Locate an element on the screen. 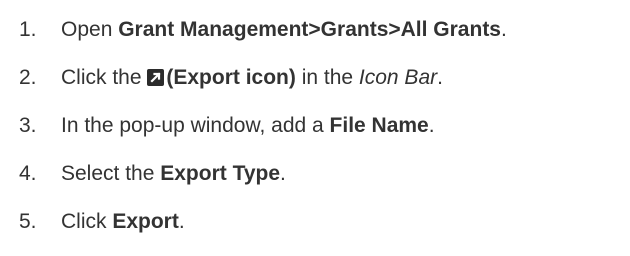 This screenshot has width=630, height=256. step-text: Open Grant Management>Grants>All Grants. is located at coordinates (284, 30).